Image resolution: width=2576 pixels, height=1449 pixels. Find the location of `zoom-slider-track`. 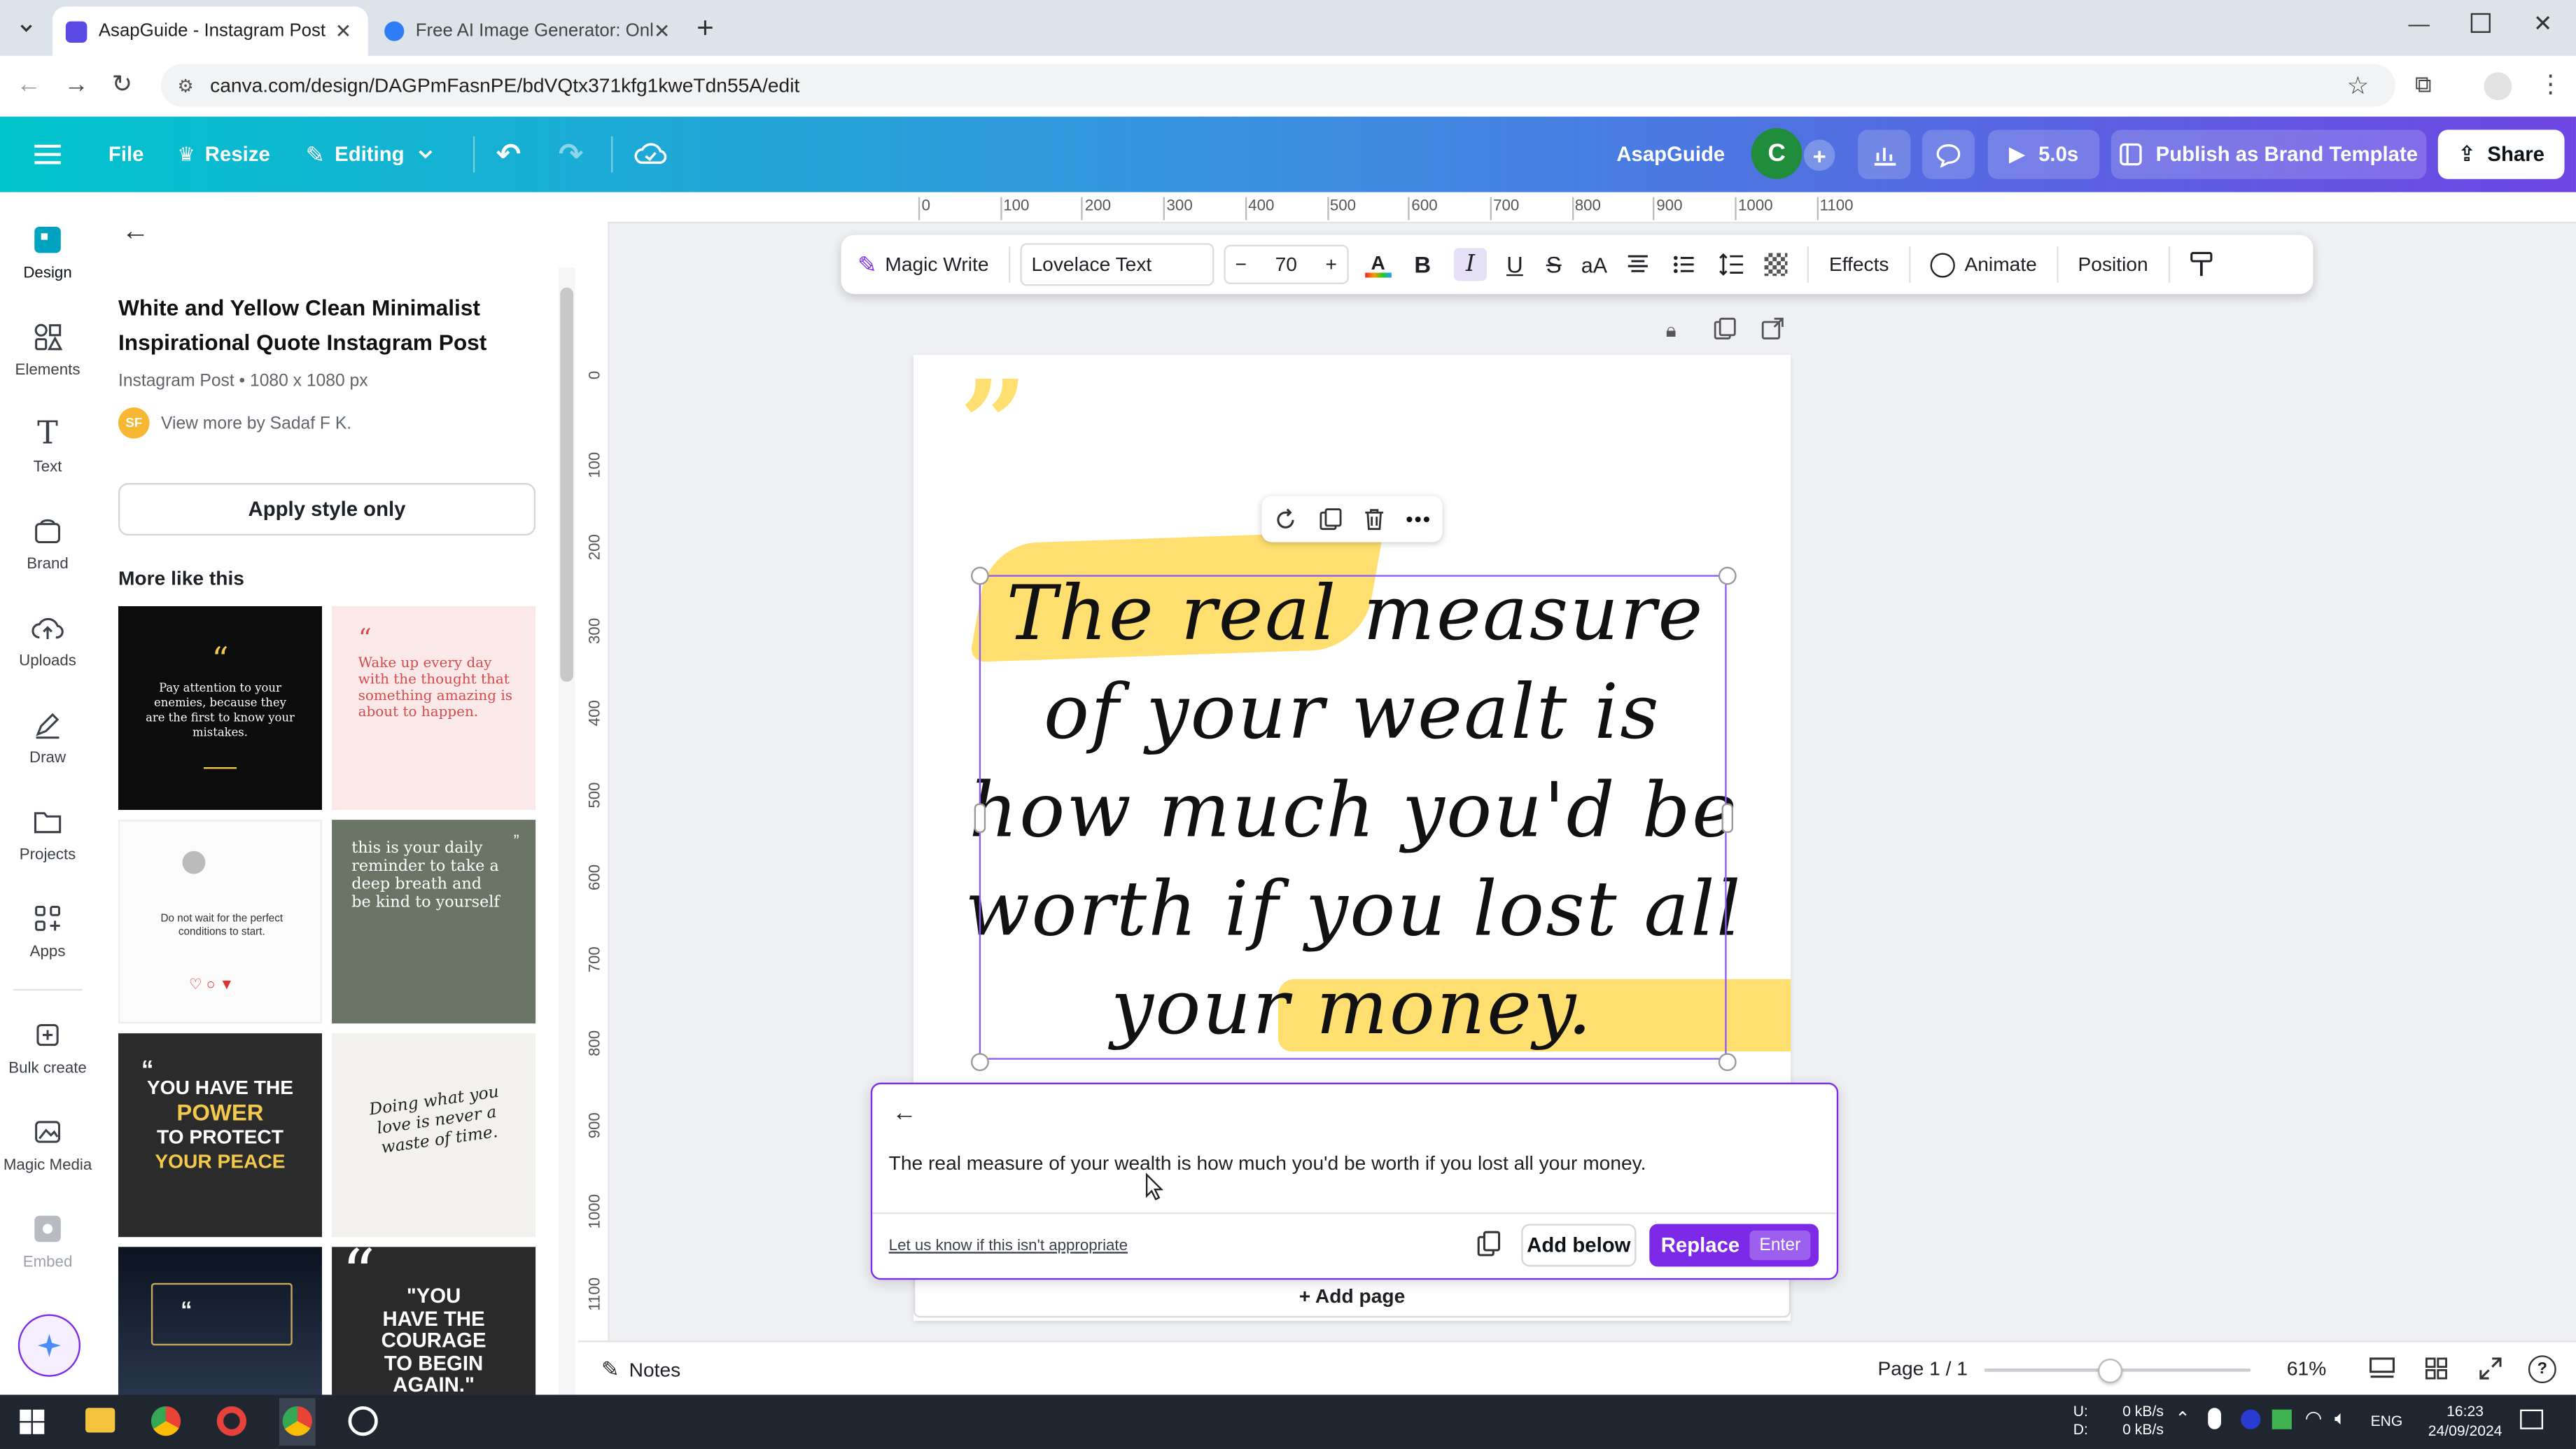

zoom-slider-track is located at coordinates (2117, 1371).